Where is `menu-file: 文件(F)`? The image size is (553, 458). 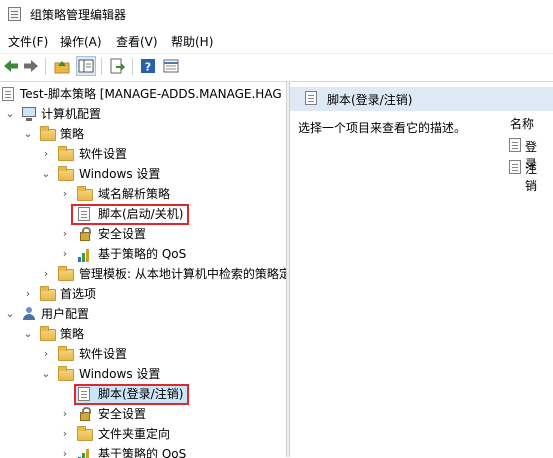
menu-file: 文件(F) is located at coordinates (28, 41).